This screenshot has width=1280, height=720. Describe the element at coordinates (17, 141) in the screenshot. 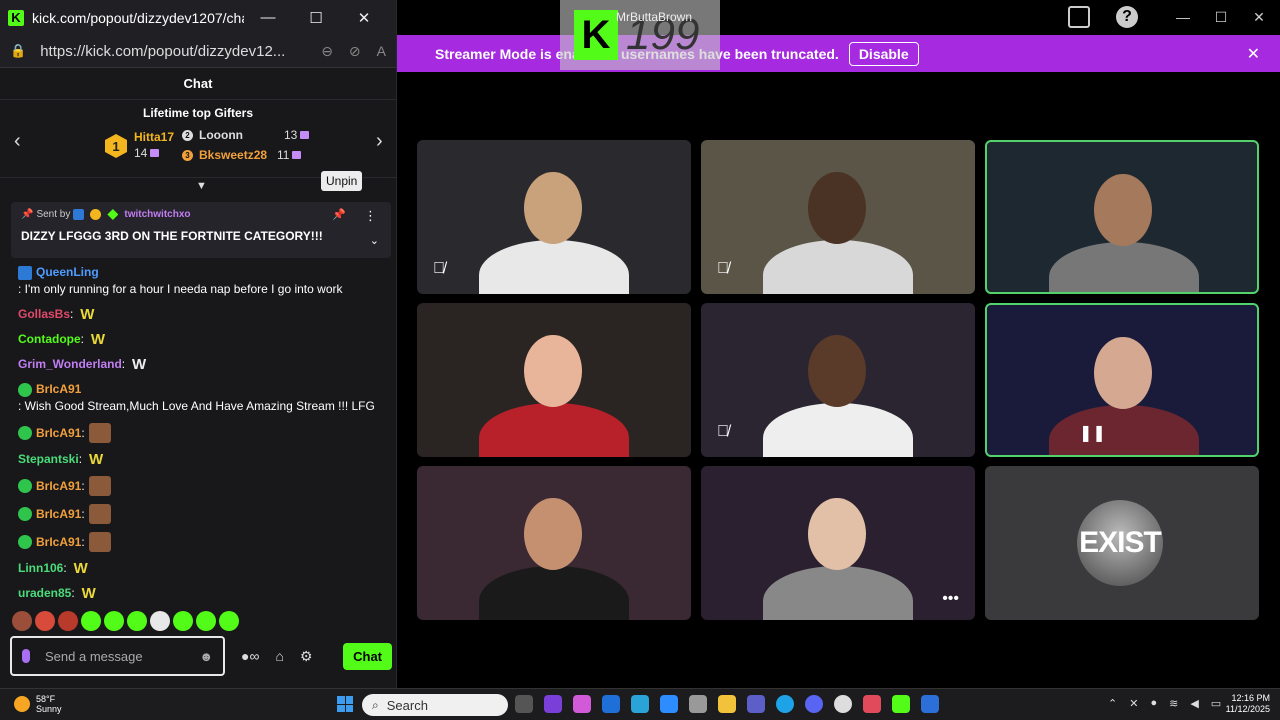

I see `chevron-left-icon: ‹` at that location.